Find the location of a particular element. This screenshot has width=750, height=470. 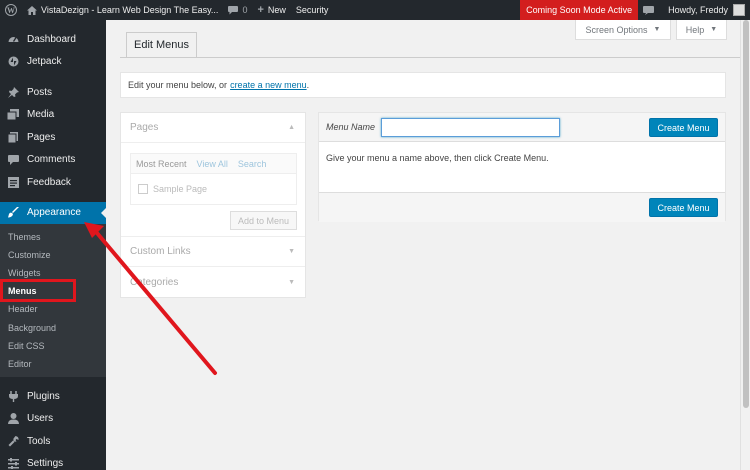

notice-text: Edit your menu below, or is located at coordinates (178, 85).